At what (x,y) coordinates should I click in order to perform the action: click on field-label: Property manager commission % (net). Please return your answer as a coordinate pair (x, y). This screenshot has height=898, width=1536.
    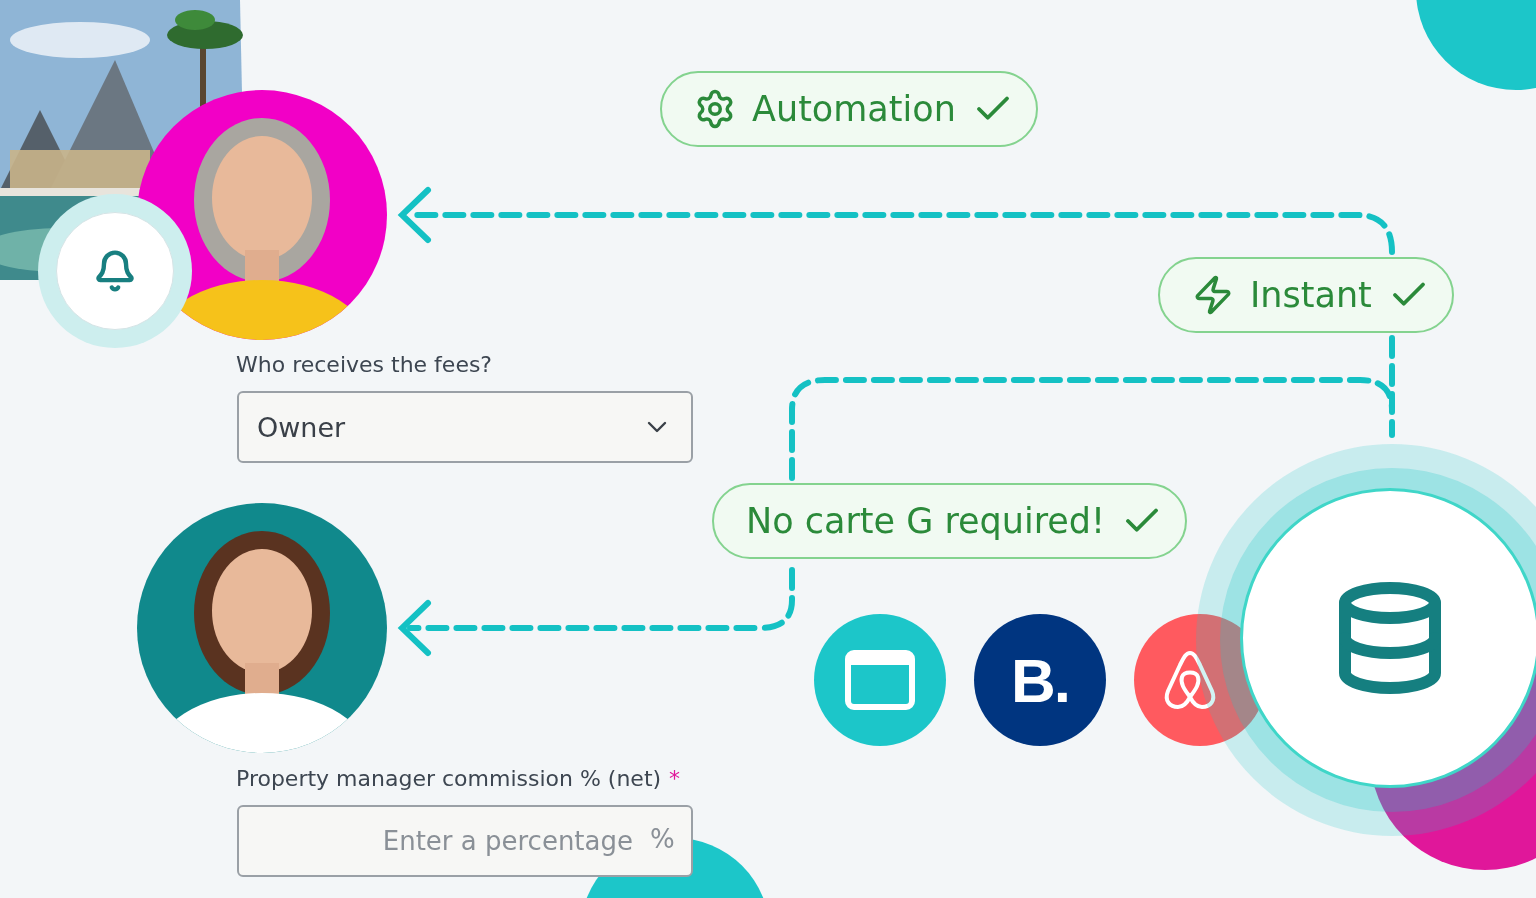
    Looking at the image, I should click on (449, 778).